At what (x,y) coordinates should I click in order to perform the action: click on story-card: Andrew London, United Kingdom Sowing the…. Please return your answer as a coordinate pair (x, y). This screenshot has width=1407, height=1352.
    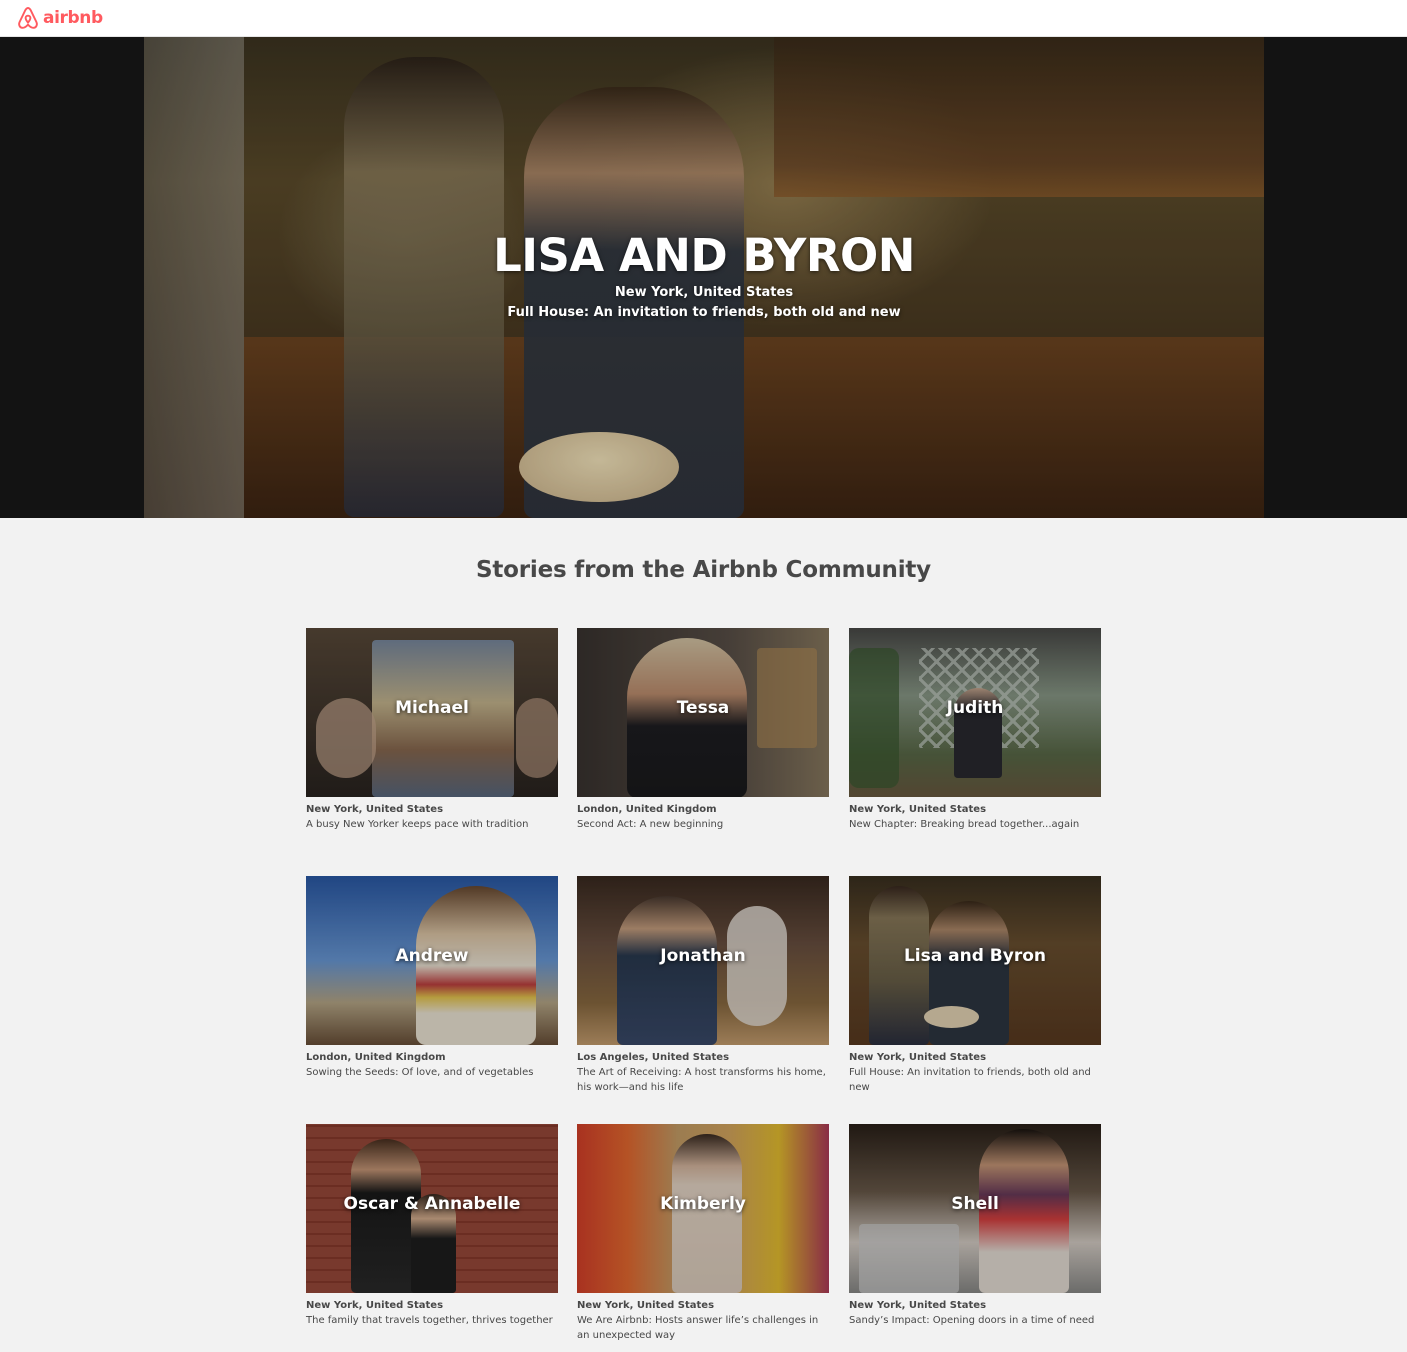
    Looking at the image, I should click on (432, 978).